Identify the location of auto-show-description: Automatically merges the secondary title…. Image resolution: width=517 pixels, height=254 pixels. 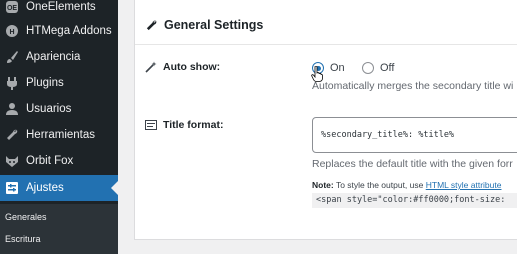
(413, 86).